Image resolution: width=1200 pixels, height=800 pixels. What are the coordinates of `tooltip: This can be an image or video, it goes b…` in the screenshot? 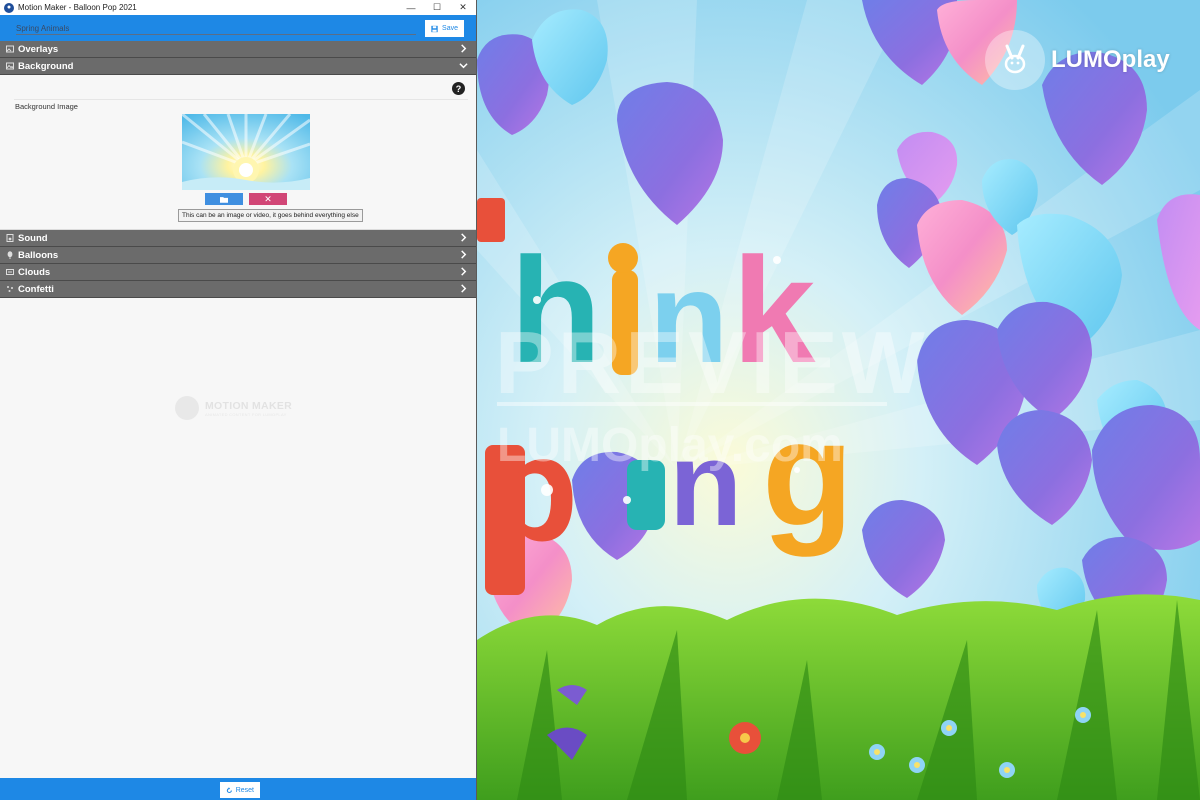 It's located at (270, 215).